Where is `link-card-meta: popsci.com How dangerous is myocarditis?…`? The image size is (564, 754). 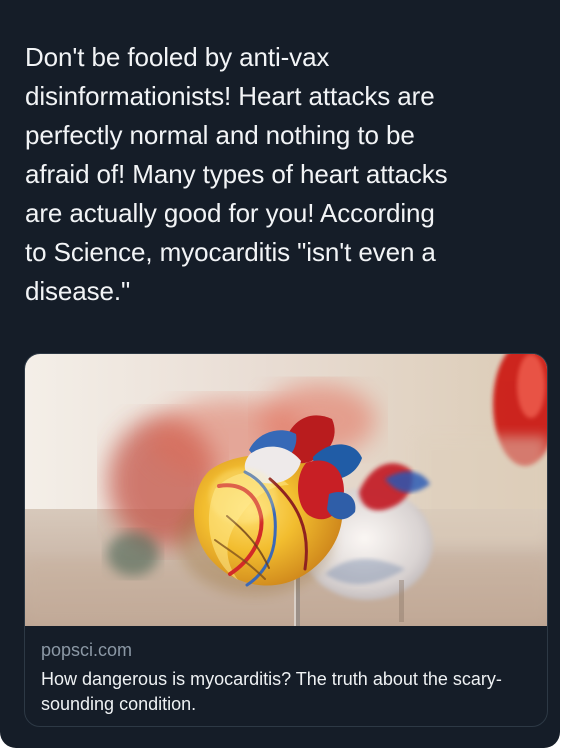 link-card-meta: popsci.com How dangerous is myocarditis?… is located at coordinates (286, 677).